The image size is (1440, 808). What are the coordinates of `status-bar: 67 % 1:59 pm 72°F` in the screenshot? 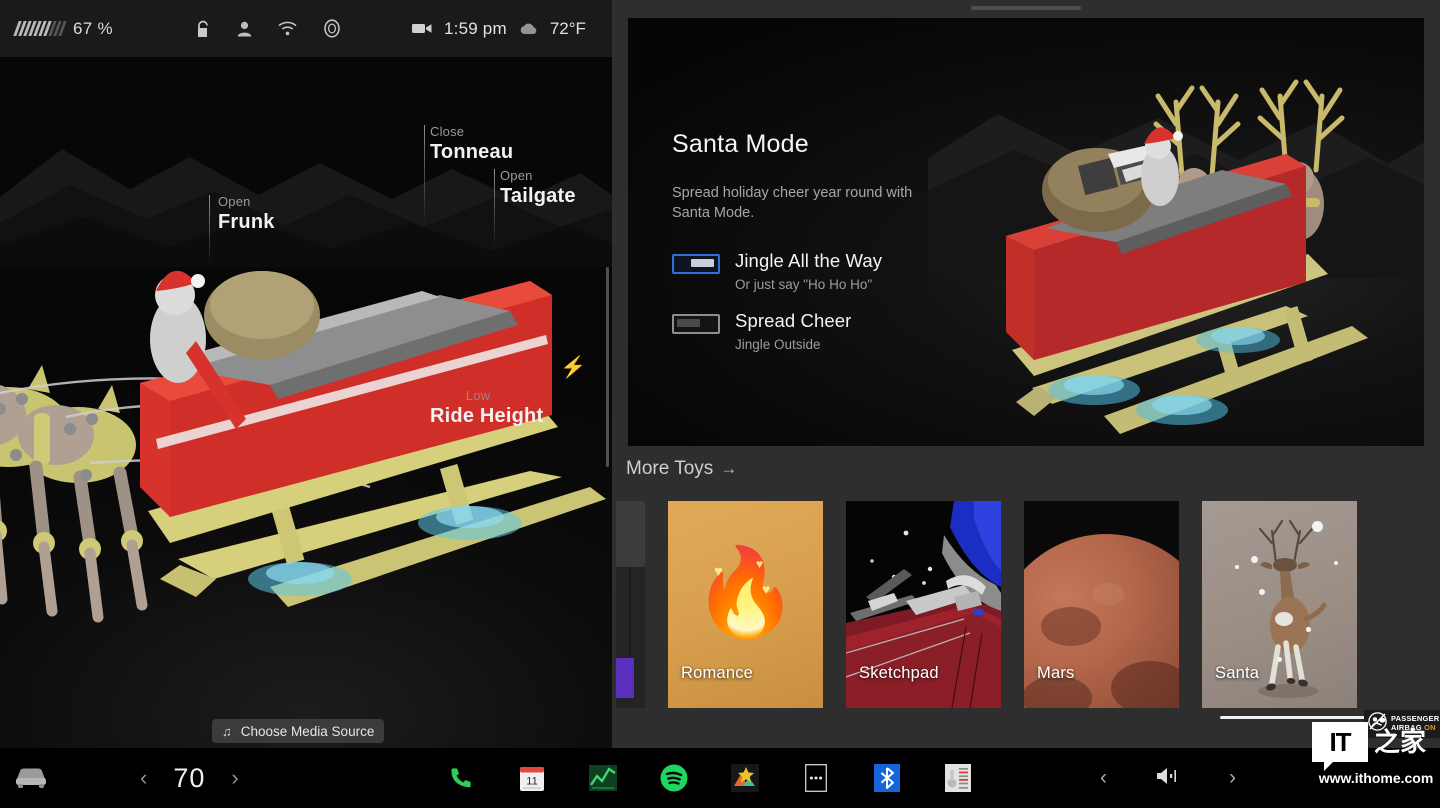 It's located at (306, 28).